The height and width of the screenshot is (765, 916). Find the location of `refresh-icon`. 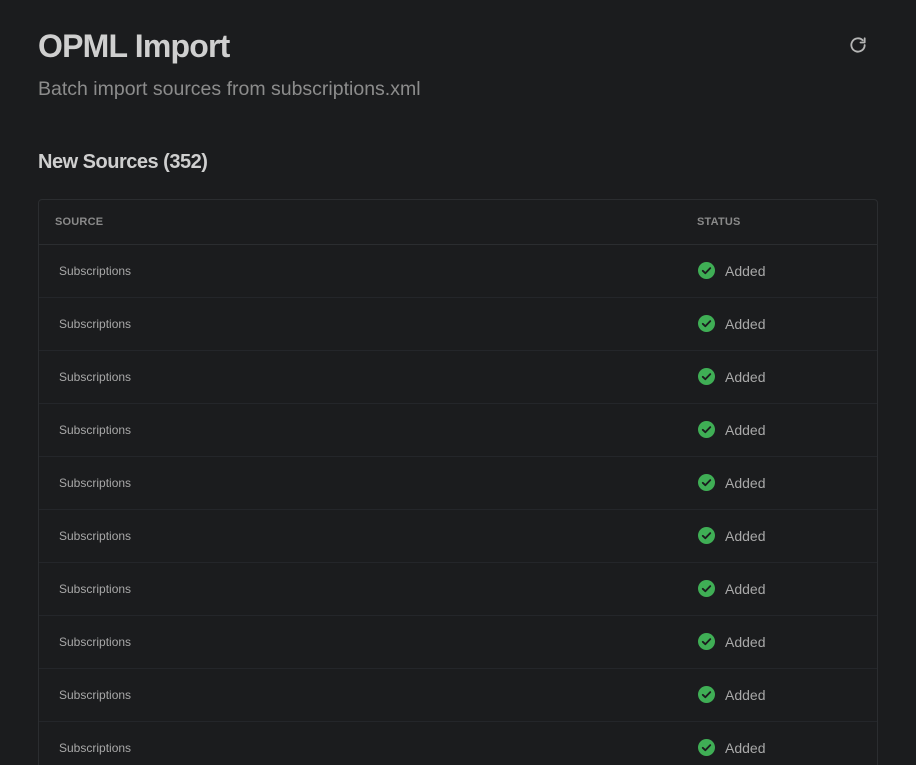

refresh-icon is located at coordinates (858, 45).